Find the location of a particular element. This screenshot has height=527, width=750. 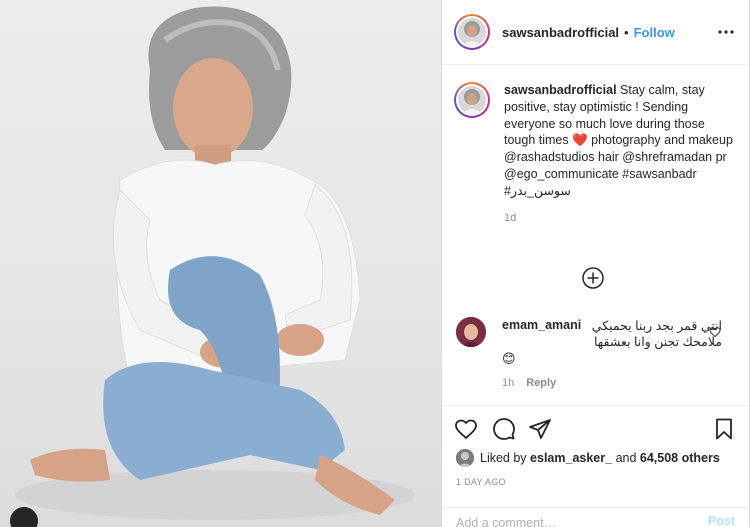

comment-bubble-icon is located at coordinates (504, 429).